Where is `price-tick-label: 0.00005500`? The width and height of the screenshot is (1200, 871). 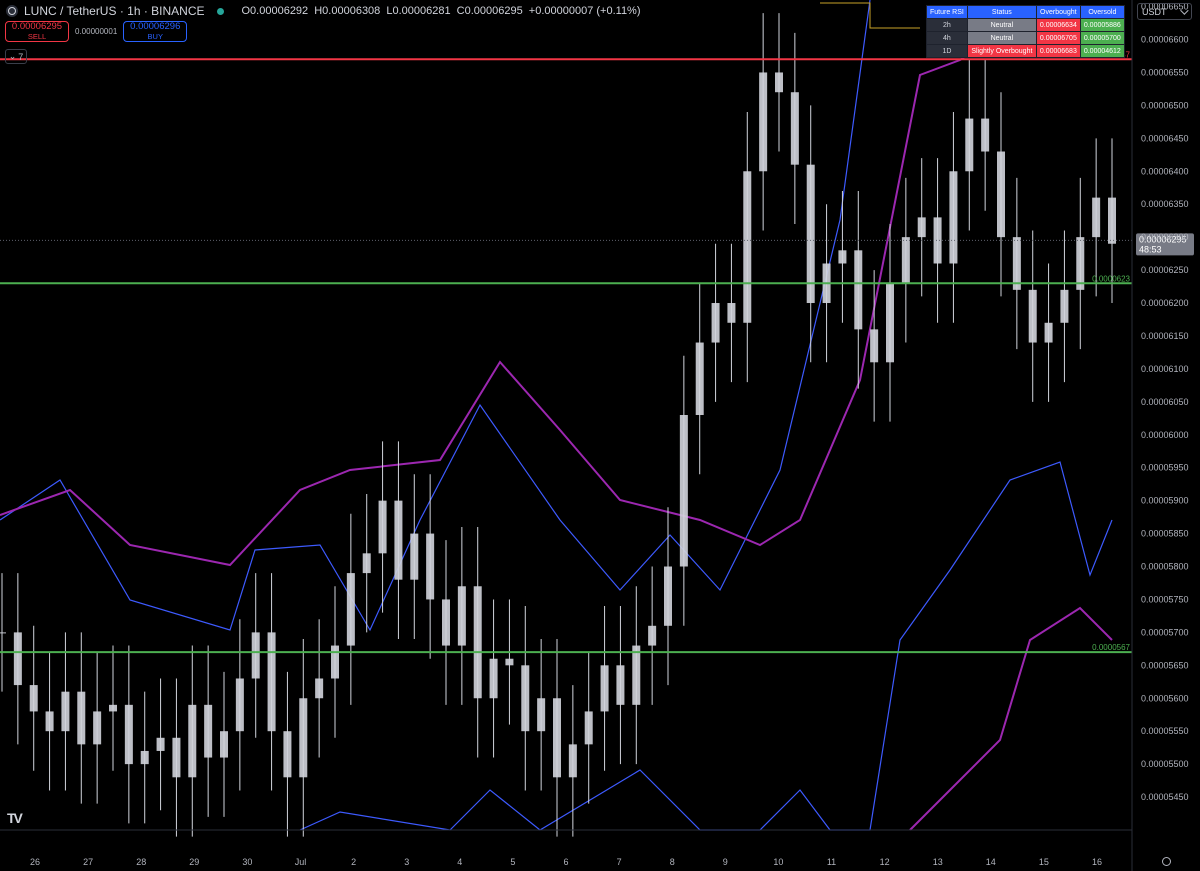
price-tick-label: 0.00005500 is located at coordinates (1165, 764).